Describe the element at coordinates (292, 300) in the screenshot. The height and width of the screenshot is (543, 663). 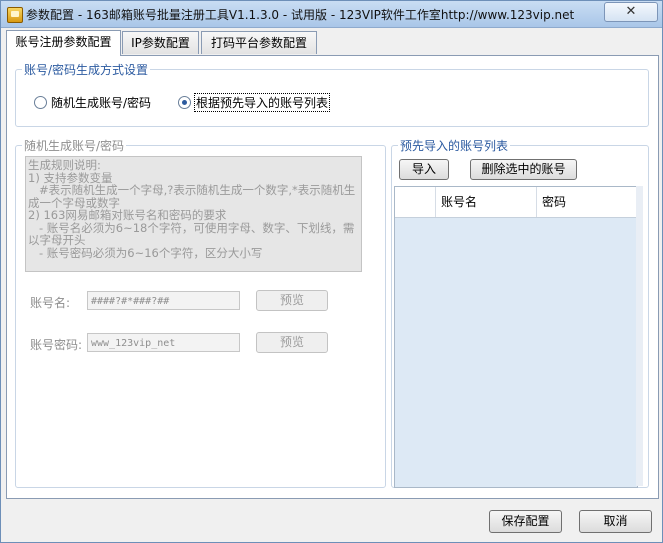
I see `account-preview-button: 预览` at that location.